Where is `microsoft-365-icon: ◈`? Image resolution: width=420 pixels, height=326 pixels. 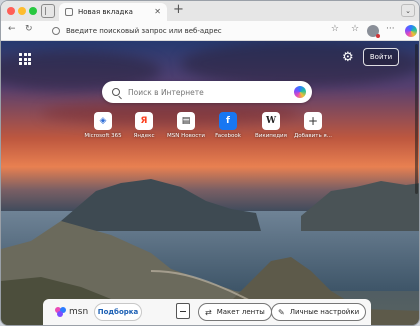
microsoft-365-icon: ◈ is located at coordinates (103, 121).